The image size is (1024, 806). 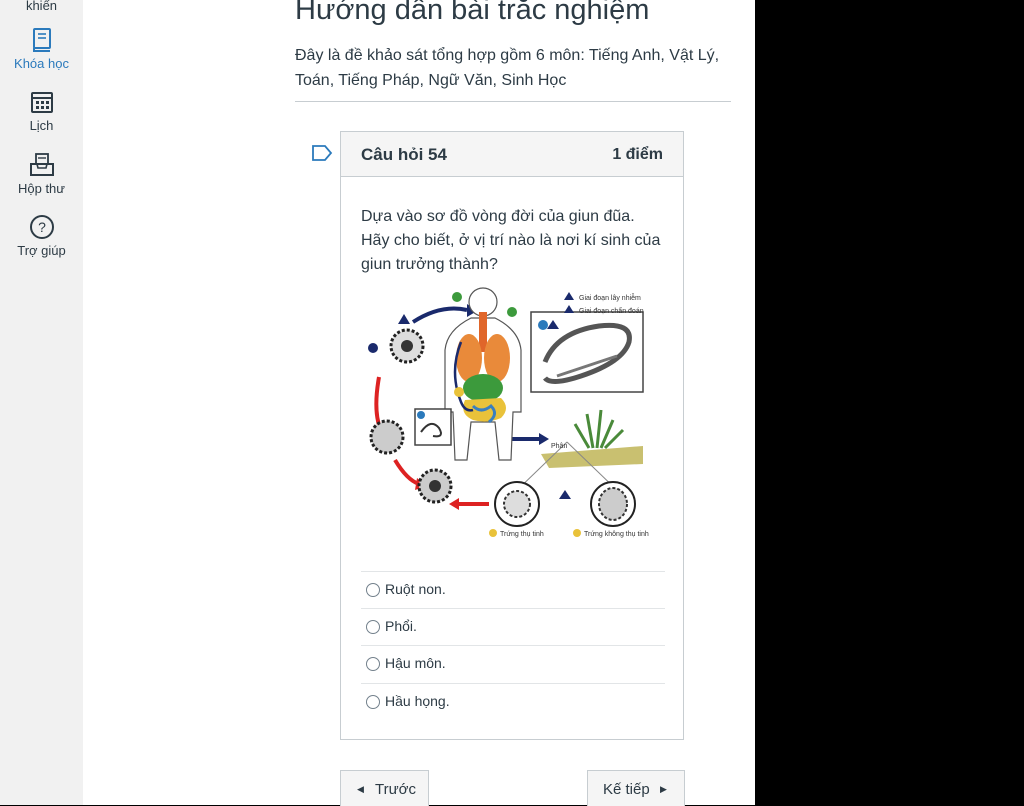 I want to click on sidebar-item-label: Trợ giúp, so click(x=41, y=250).